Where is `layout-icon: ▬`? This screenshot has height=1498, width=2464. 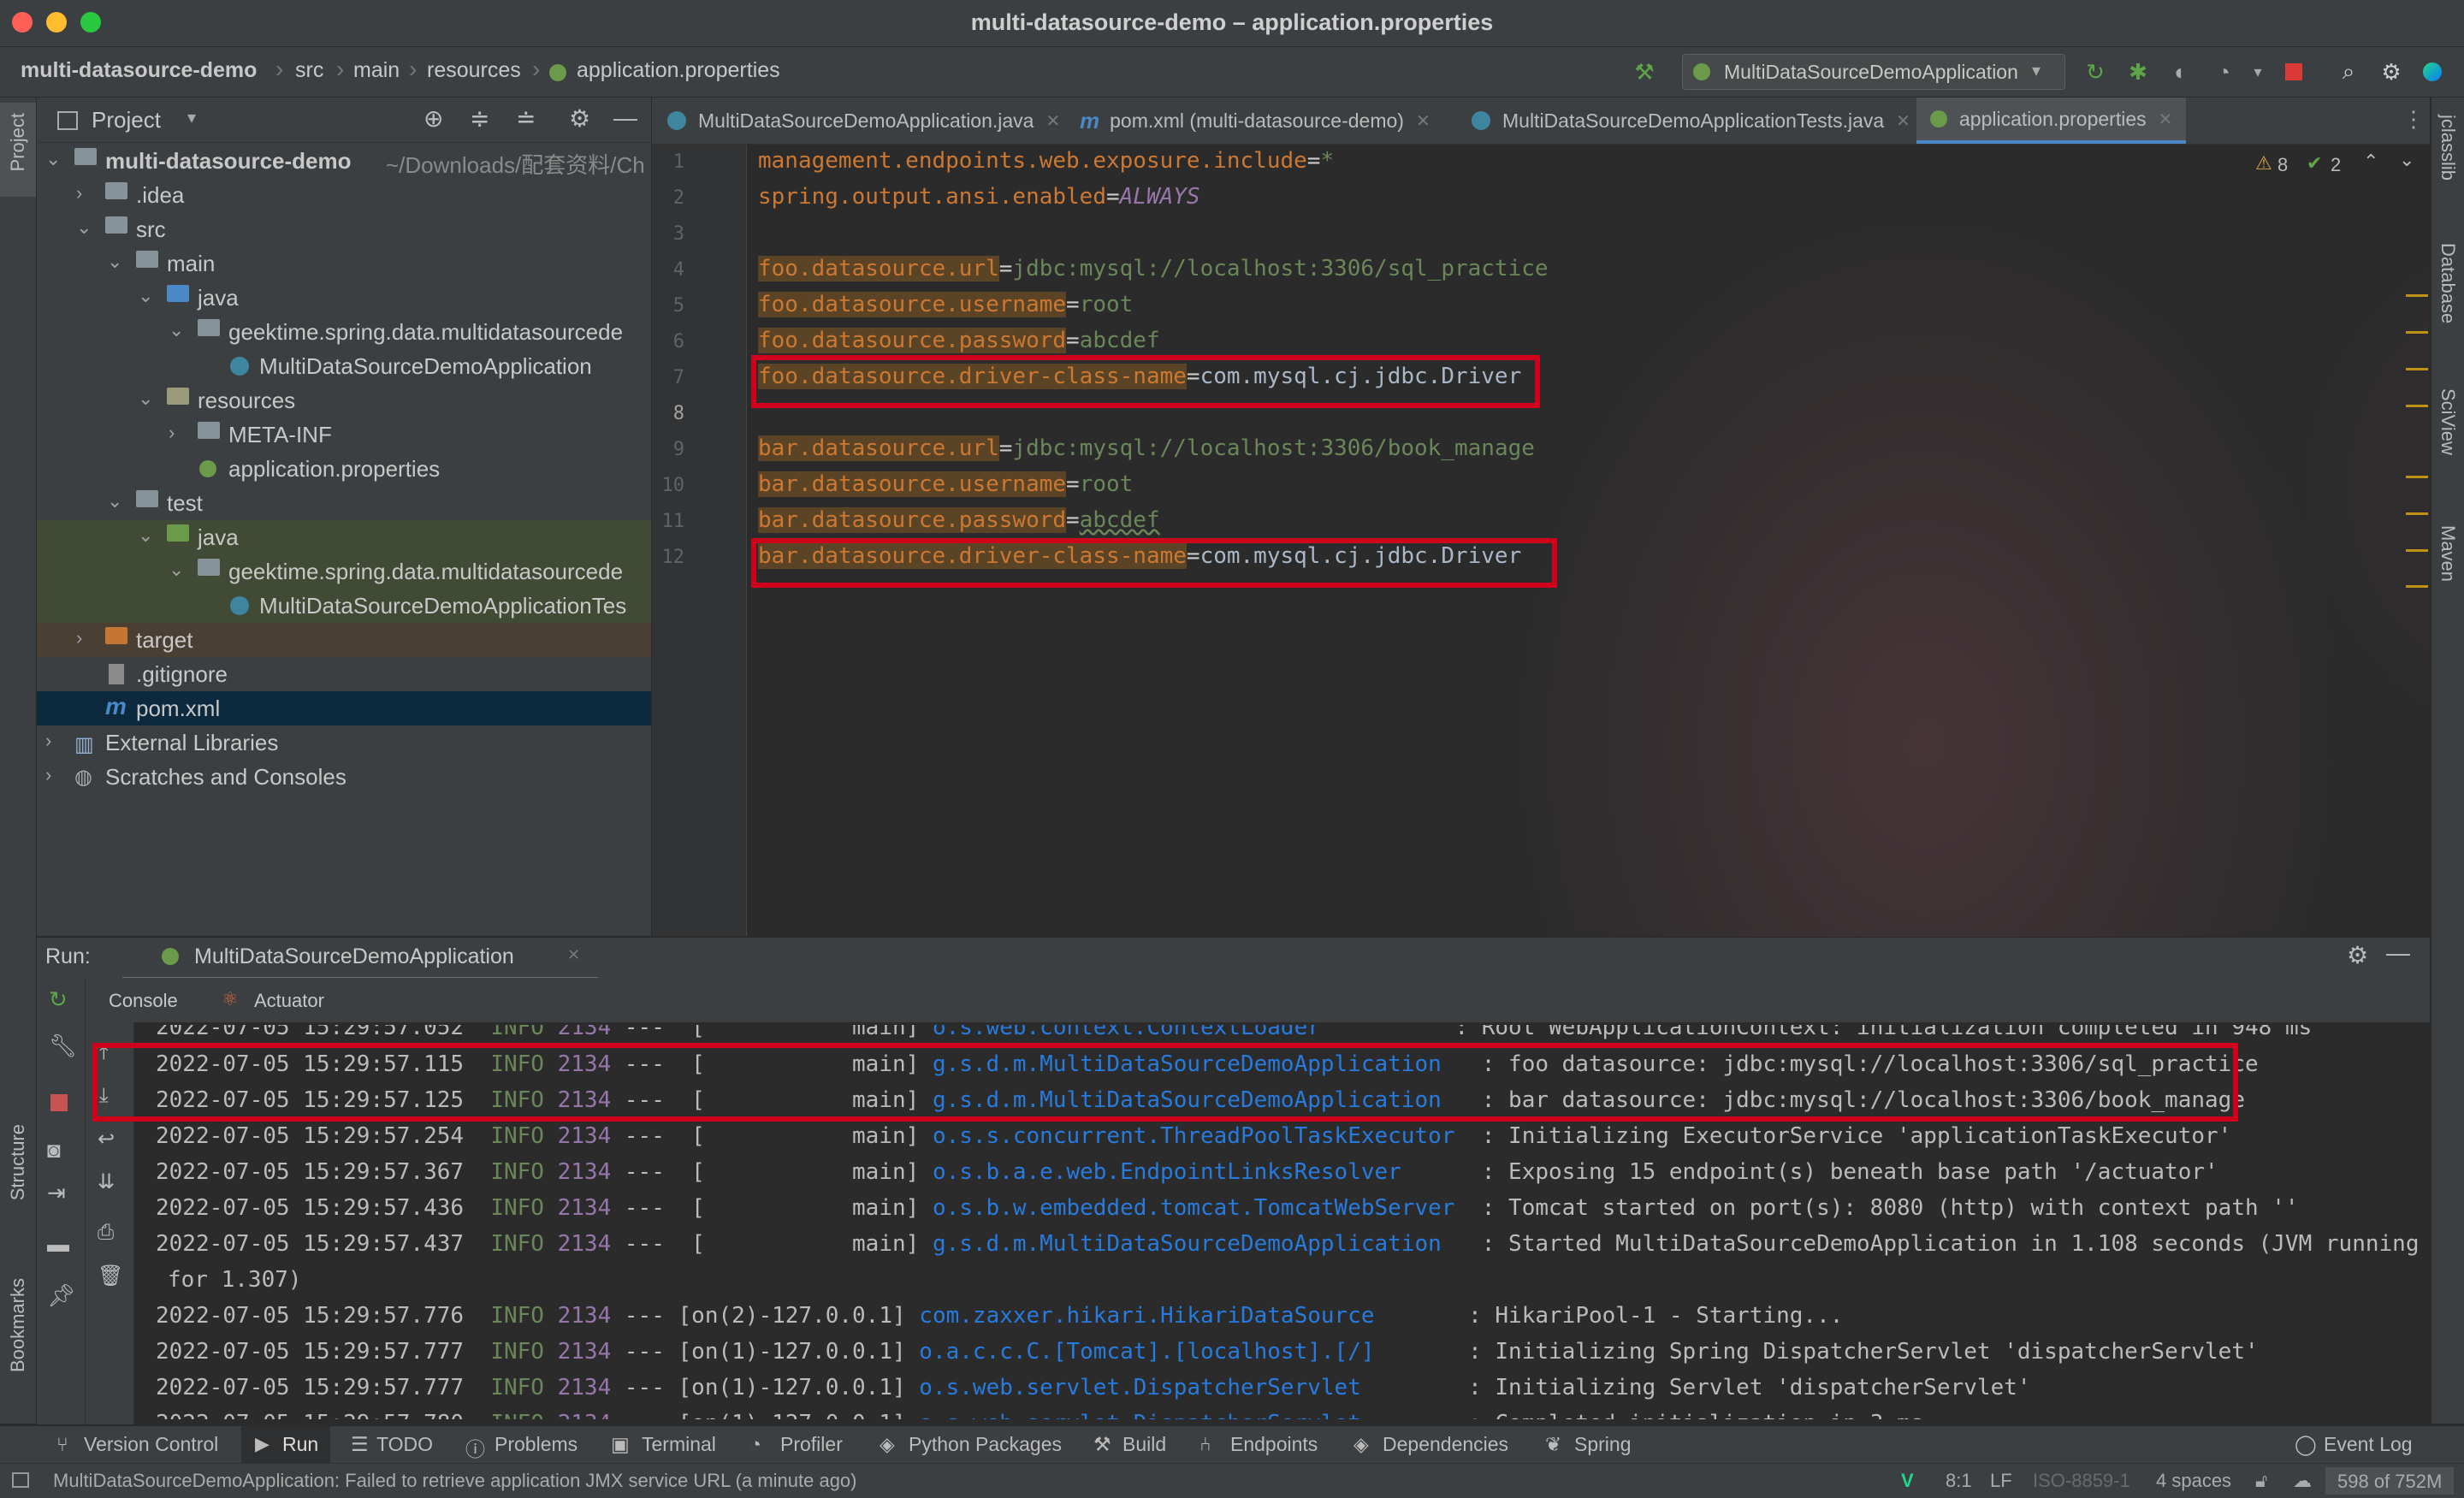
layout-icon: ▬ is located at coordinates (58, 1244).